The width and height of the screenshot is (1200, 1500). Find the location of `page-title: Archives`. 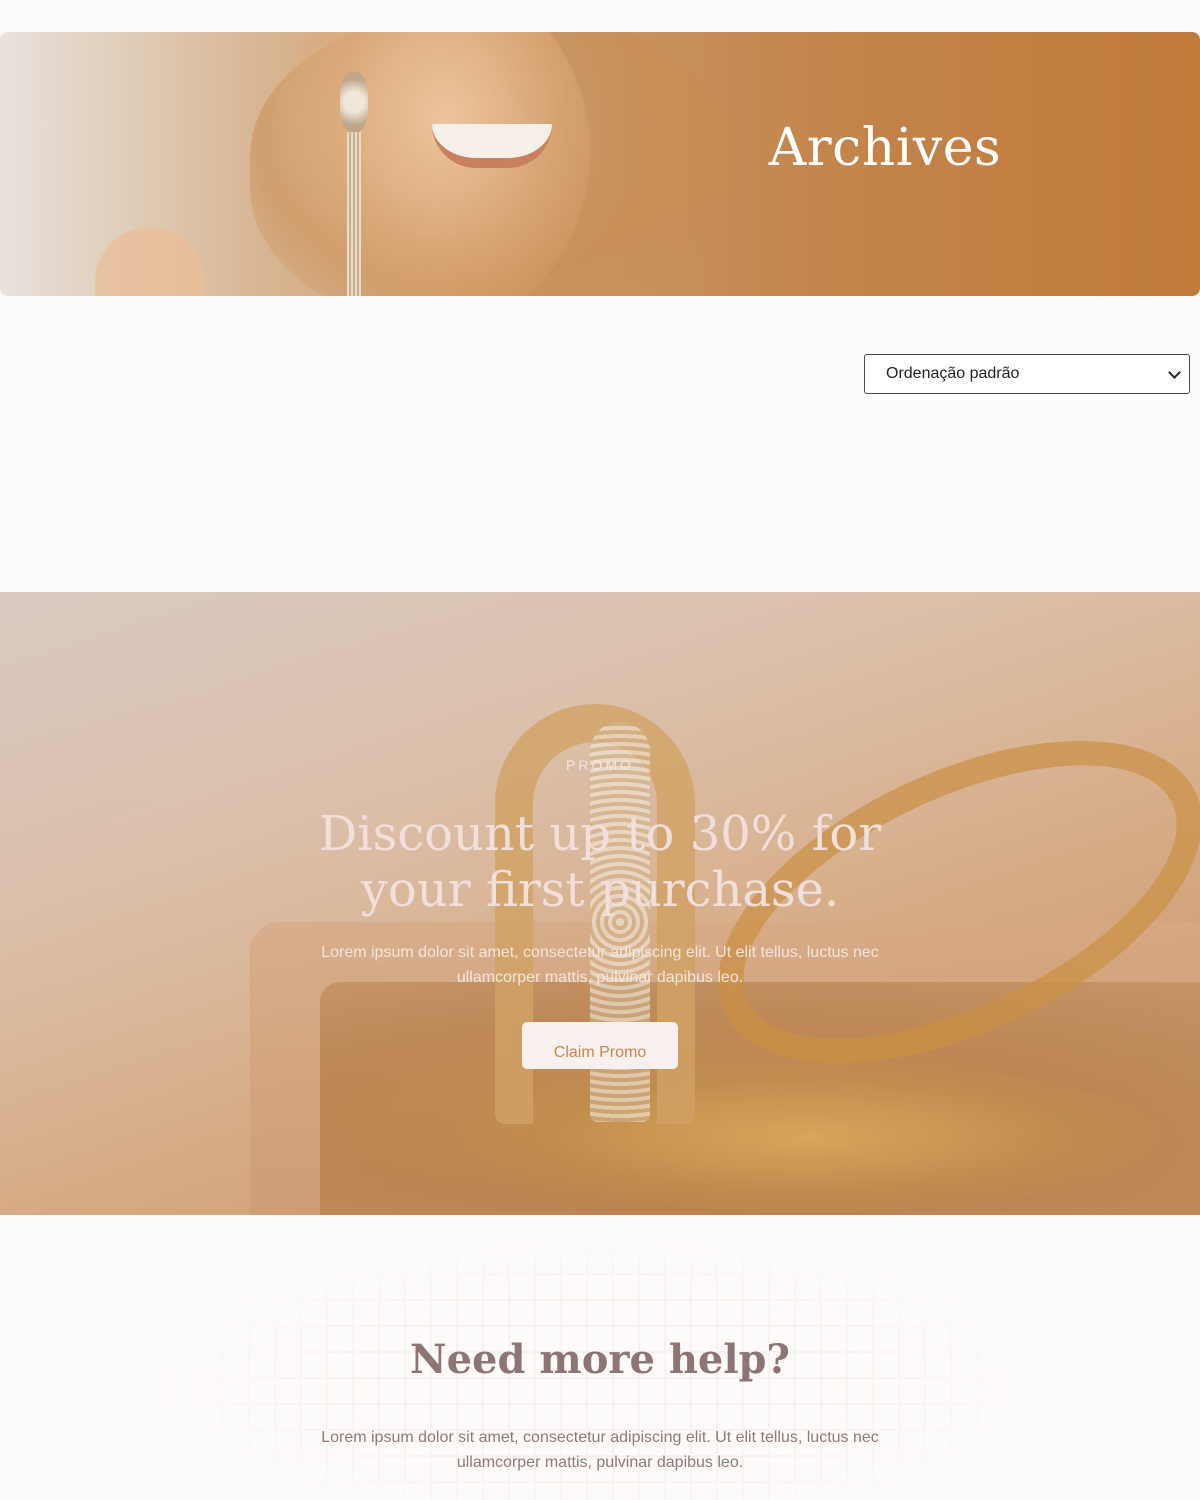

page-title: Archives is located at coordinates (885, 148).